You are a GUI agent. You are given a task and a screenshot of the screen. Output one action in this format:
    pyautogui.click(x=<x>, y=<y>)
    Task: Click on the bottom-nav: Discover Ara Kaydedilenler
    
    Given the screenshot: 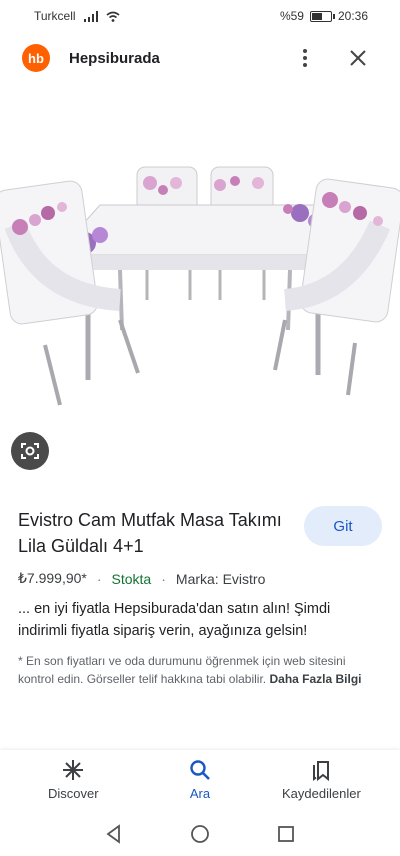 What is the action you would take?
    pyautogui.click(x=200, y=781)
    